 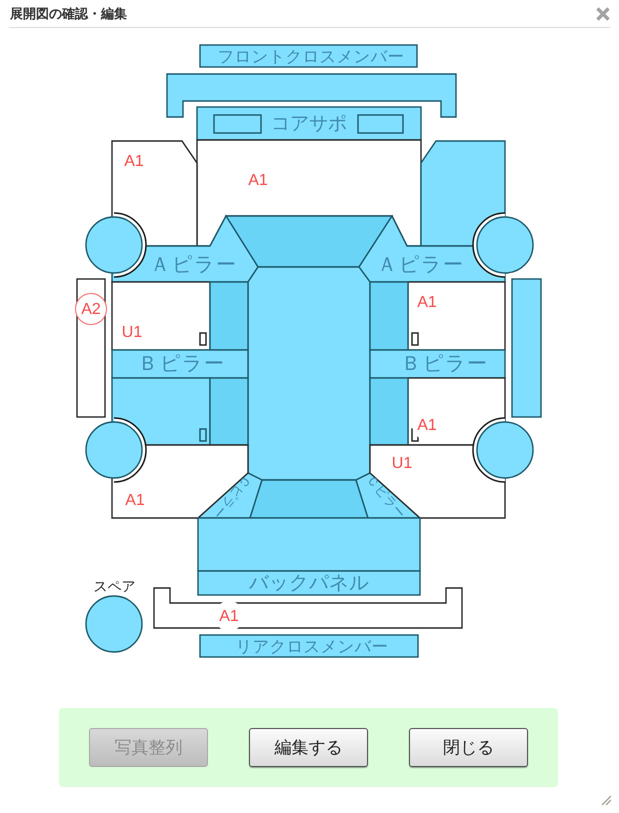 I want to click on part-label: リアクロスメンバー, so click(x=312, y=647).